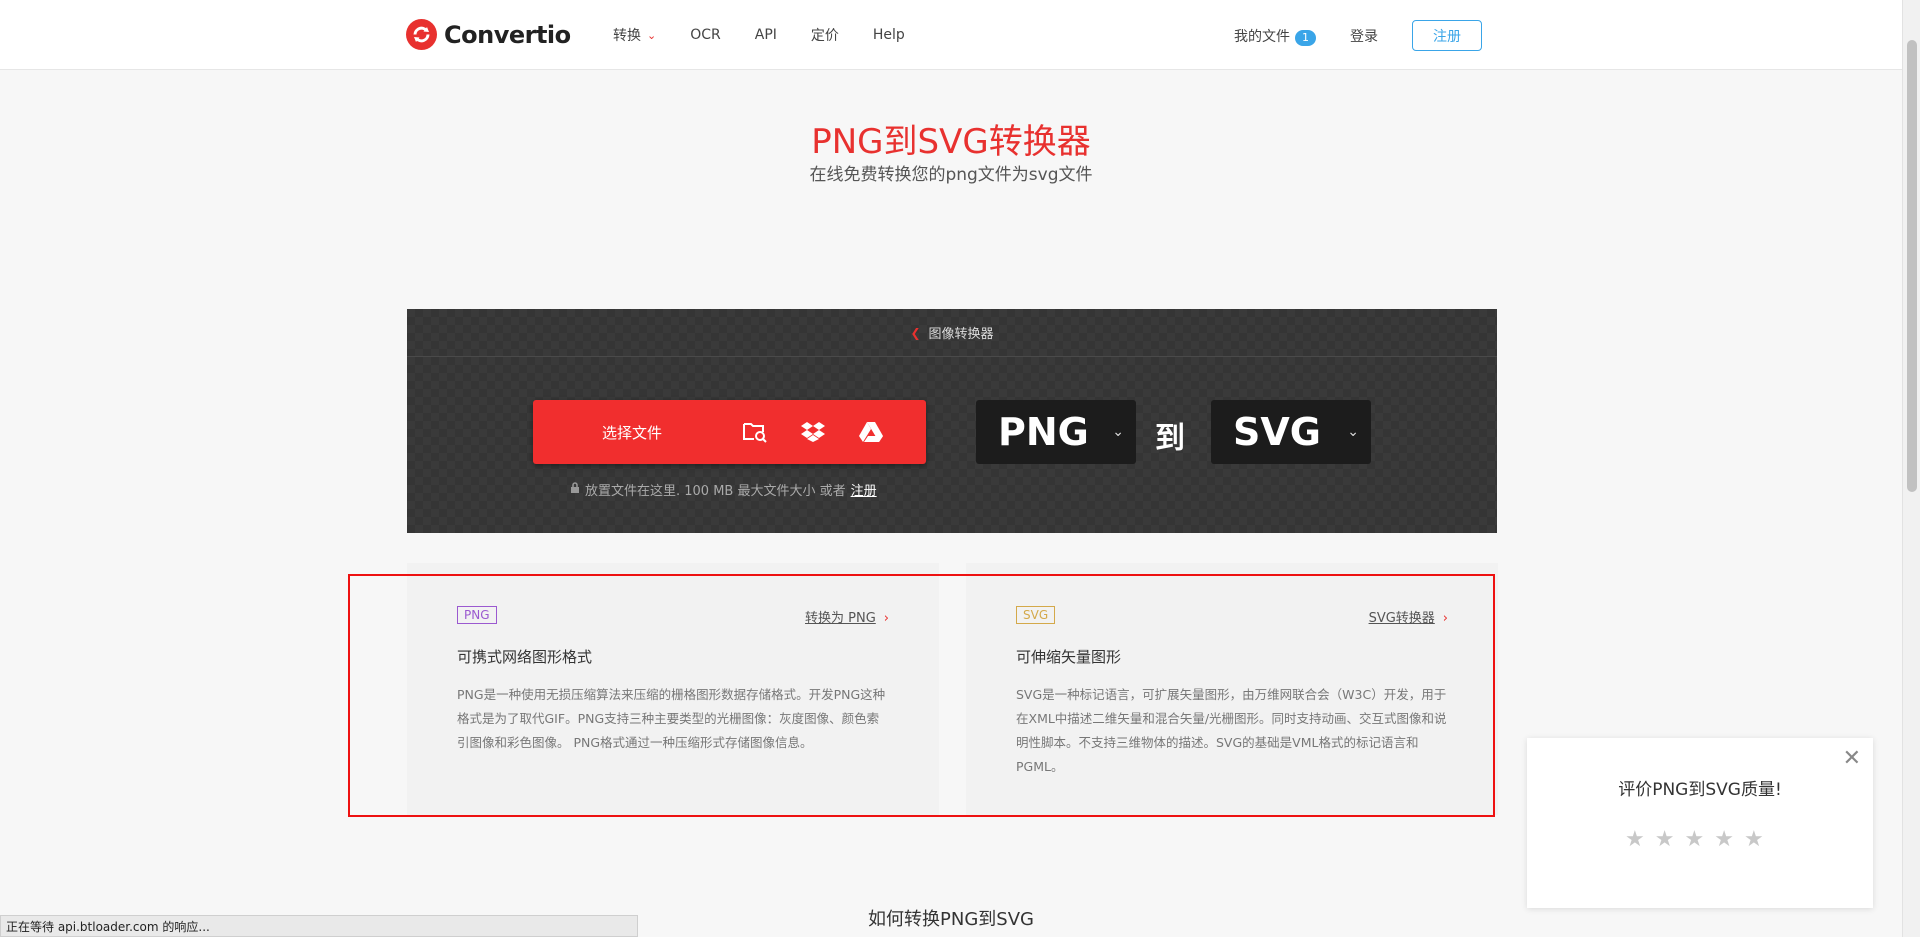  I want to click on logo: Convertio, so click(488, 34).